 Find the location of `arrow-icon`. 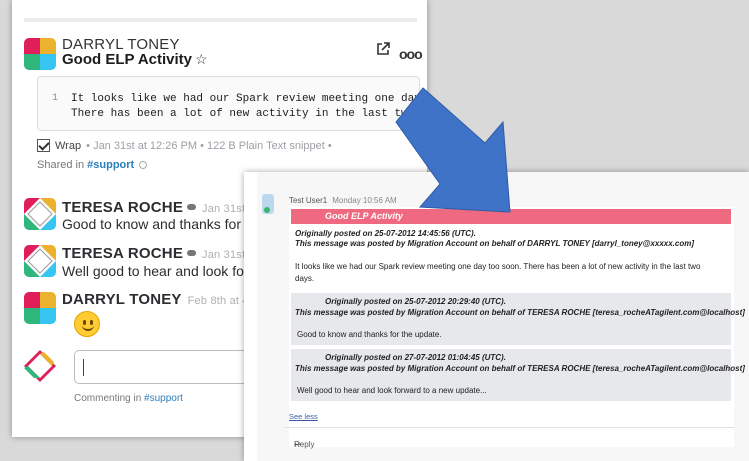

arrow-icon is located at coordinates (453, 150).